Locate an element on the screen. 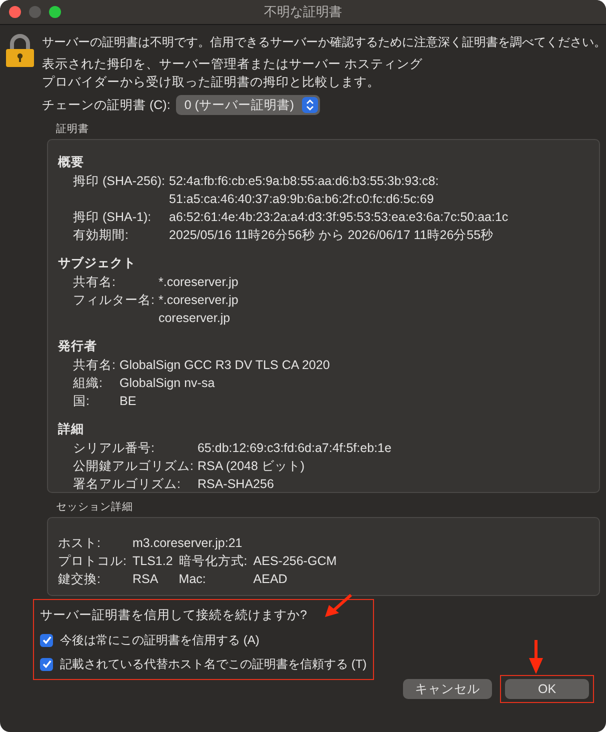 The width and height of the screenshot is (606, 732). field-label: プロトコル: is located at coordinates (92, 561).